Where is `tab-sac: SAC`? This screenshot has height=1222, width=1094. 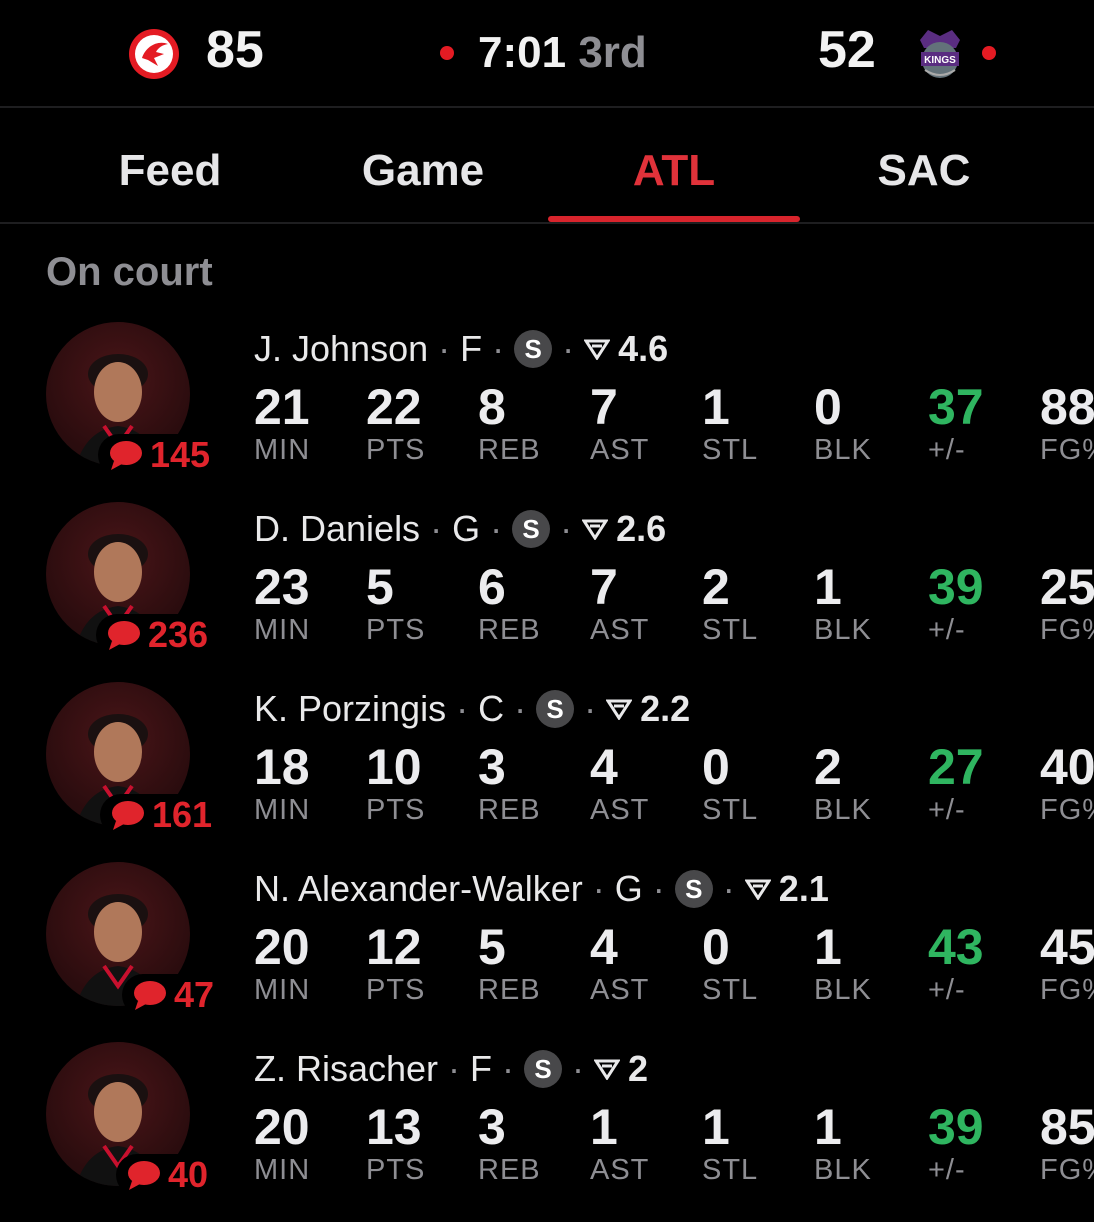
tab-sac: SAC is located at coordinates (924, 171).